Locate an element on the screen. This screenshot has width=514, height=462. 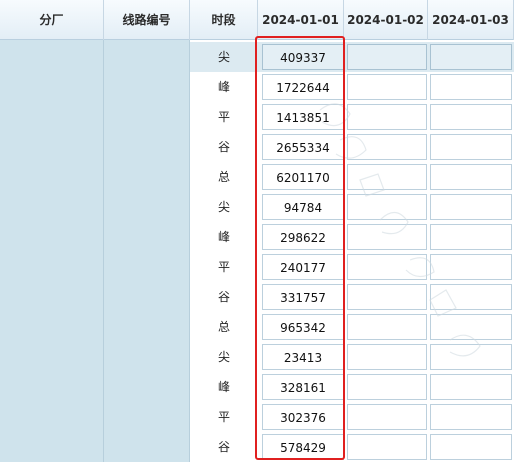
table-row: 峰 298622 is located at coordinates (352, 237).